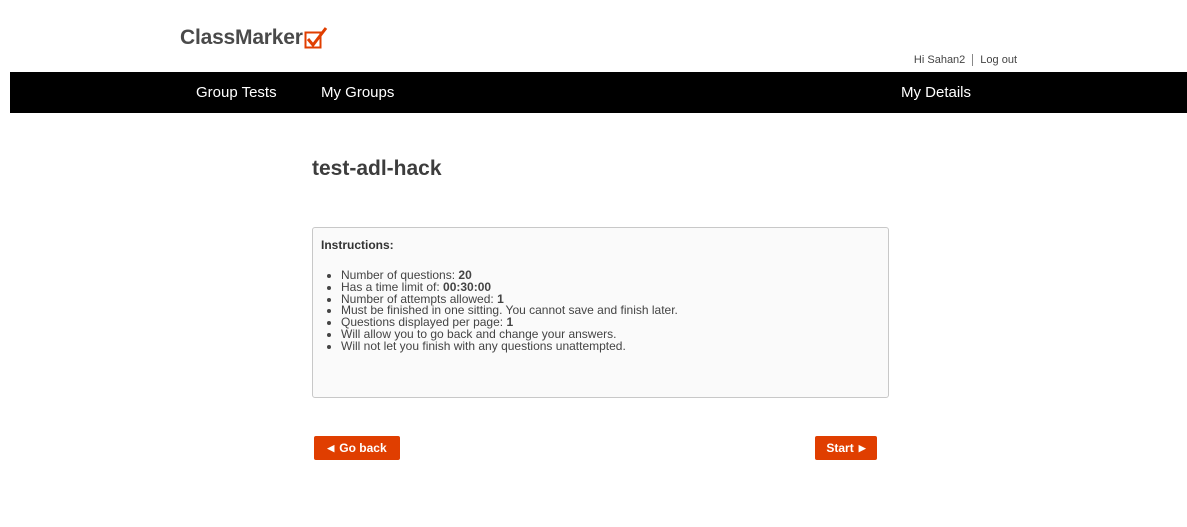 The image size is (1187, 527). I want to click on logo: ClassMarker, so click(254, 38).